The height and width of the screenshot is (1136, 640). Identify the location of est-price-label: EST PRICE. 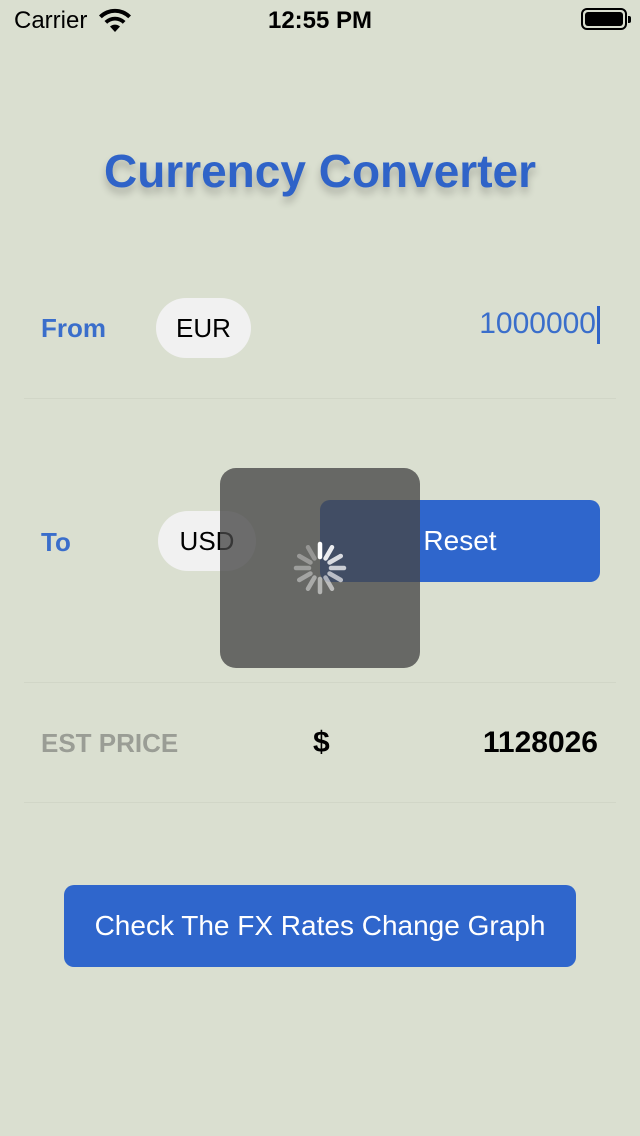
(110, 743).